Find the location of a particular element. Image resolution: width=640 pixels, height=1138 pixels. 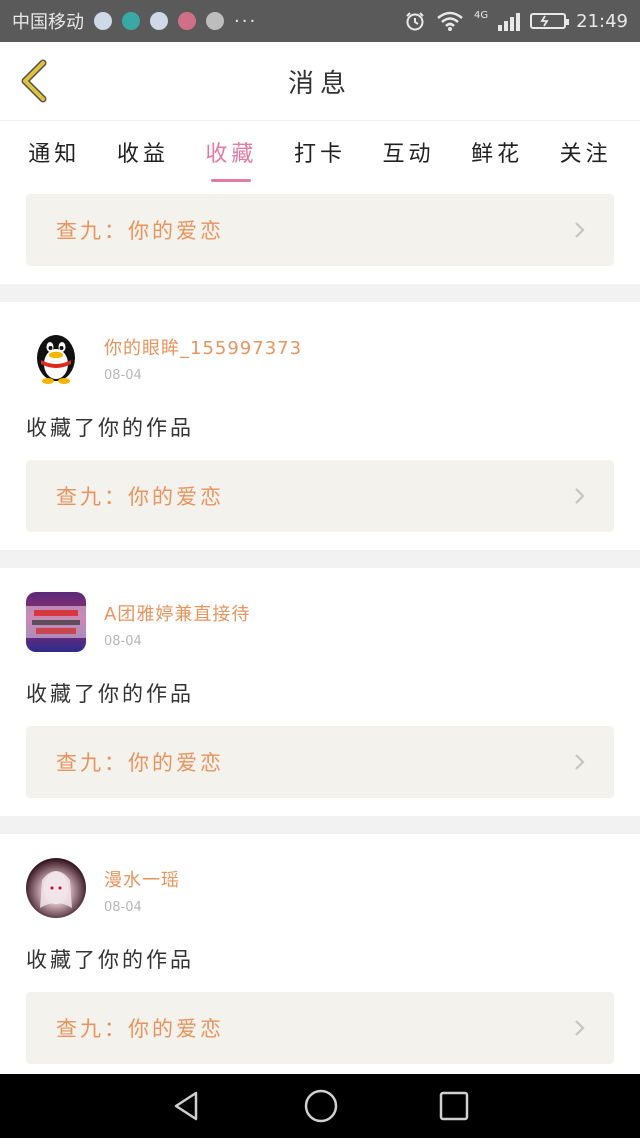

tab-interactions: 互动 is located at coordinates (409, 152).